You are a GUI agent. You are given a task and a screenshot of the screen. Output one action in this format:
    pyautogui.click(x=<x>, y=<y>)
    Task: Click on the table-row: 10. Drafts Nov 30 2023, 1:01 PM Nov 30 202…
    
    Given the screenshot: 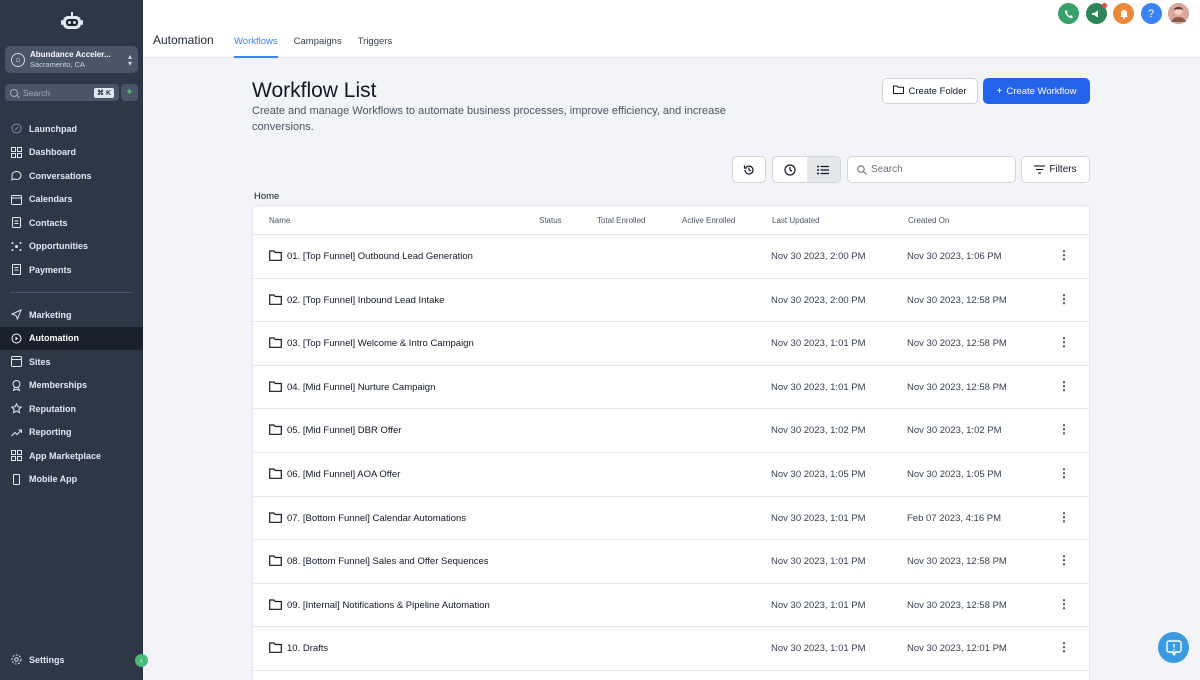 What is the action you would take?
    pyautogui.click(x=671, y=649)
    